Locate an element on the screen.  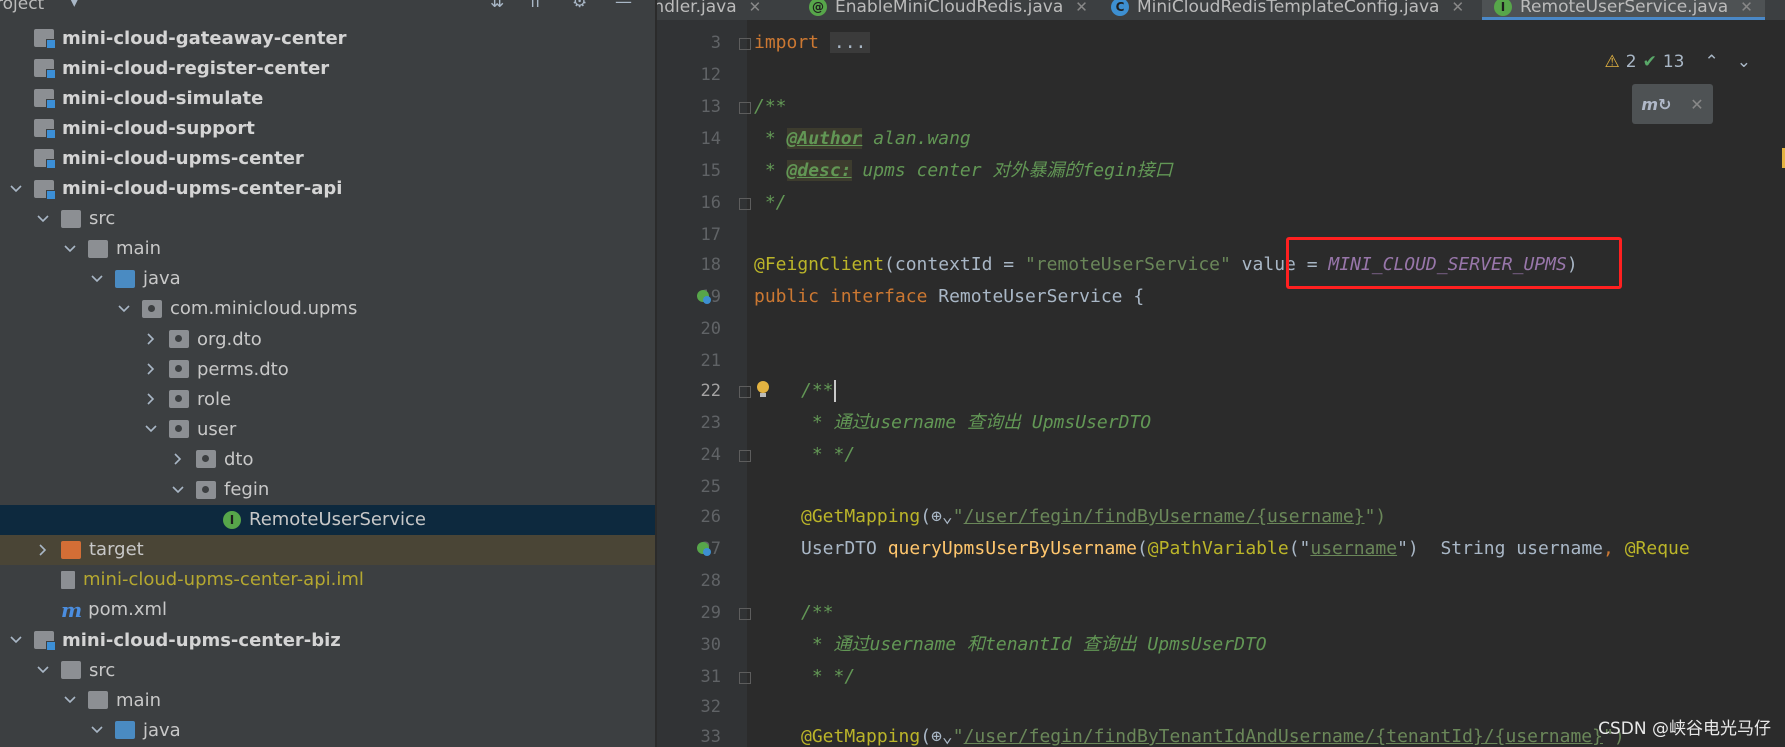
line-number: 17 is located at coordinates (689, 235).